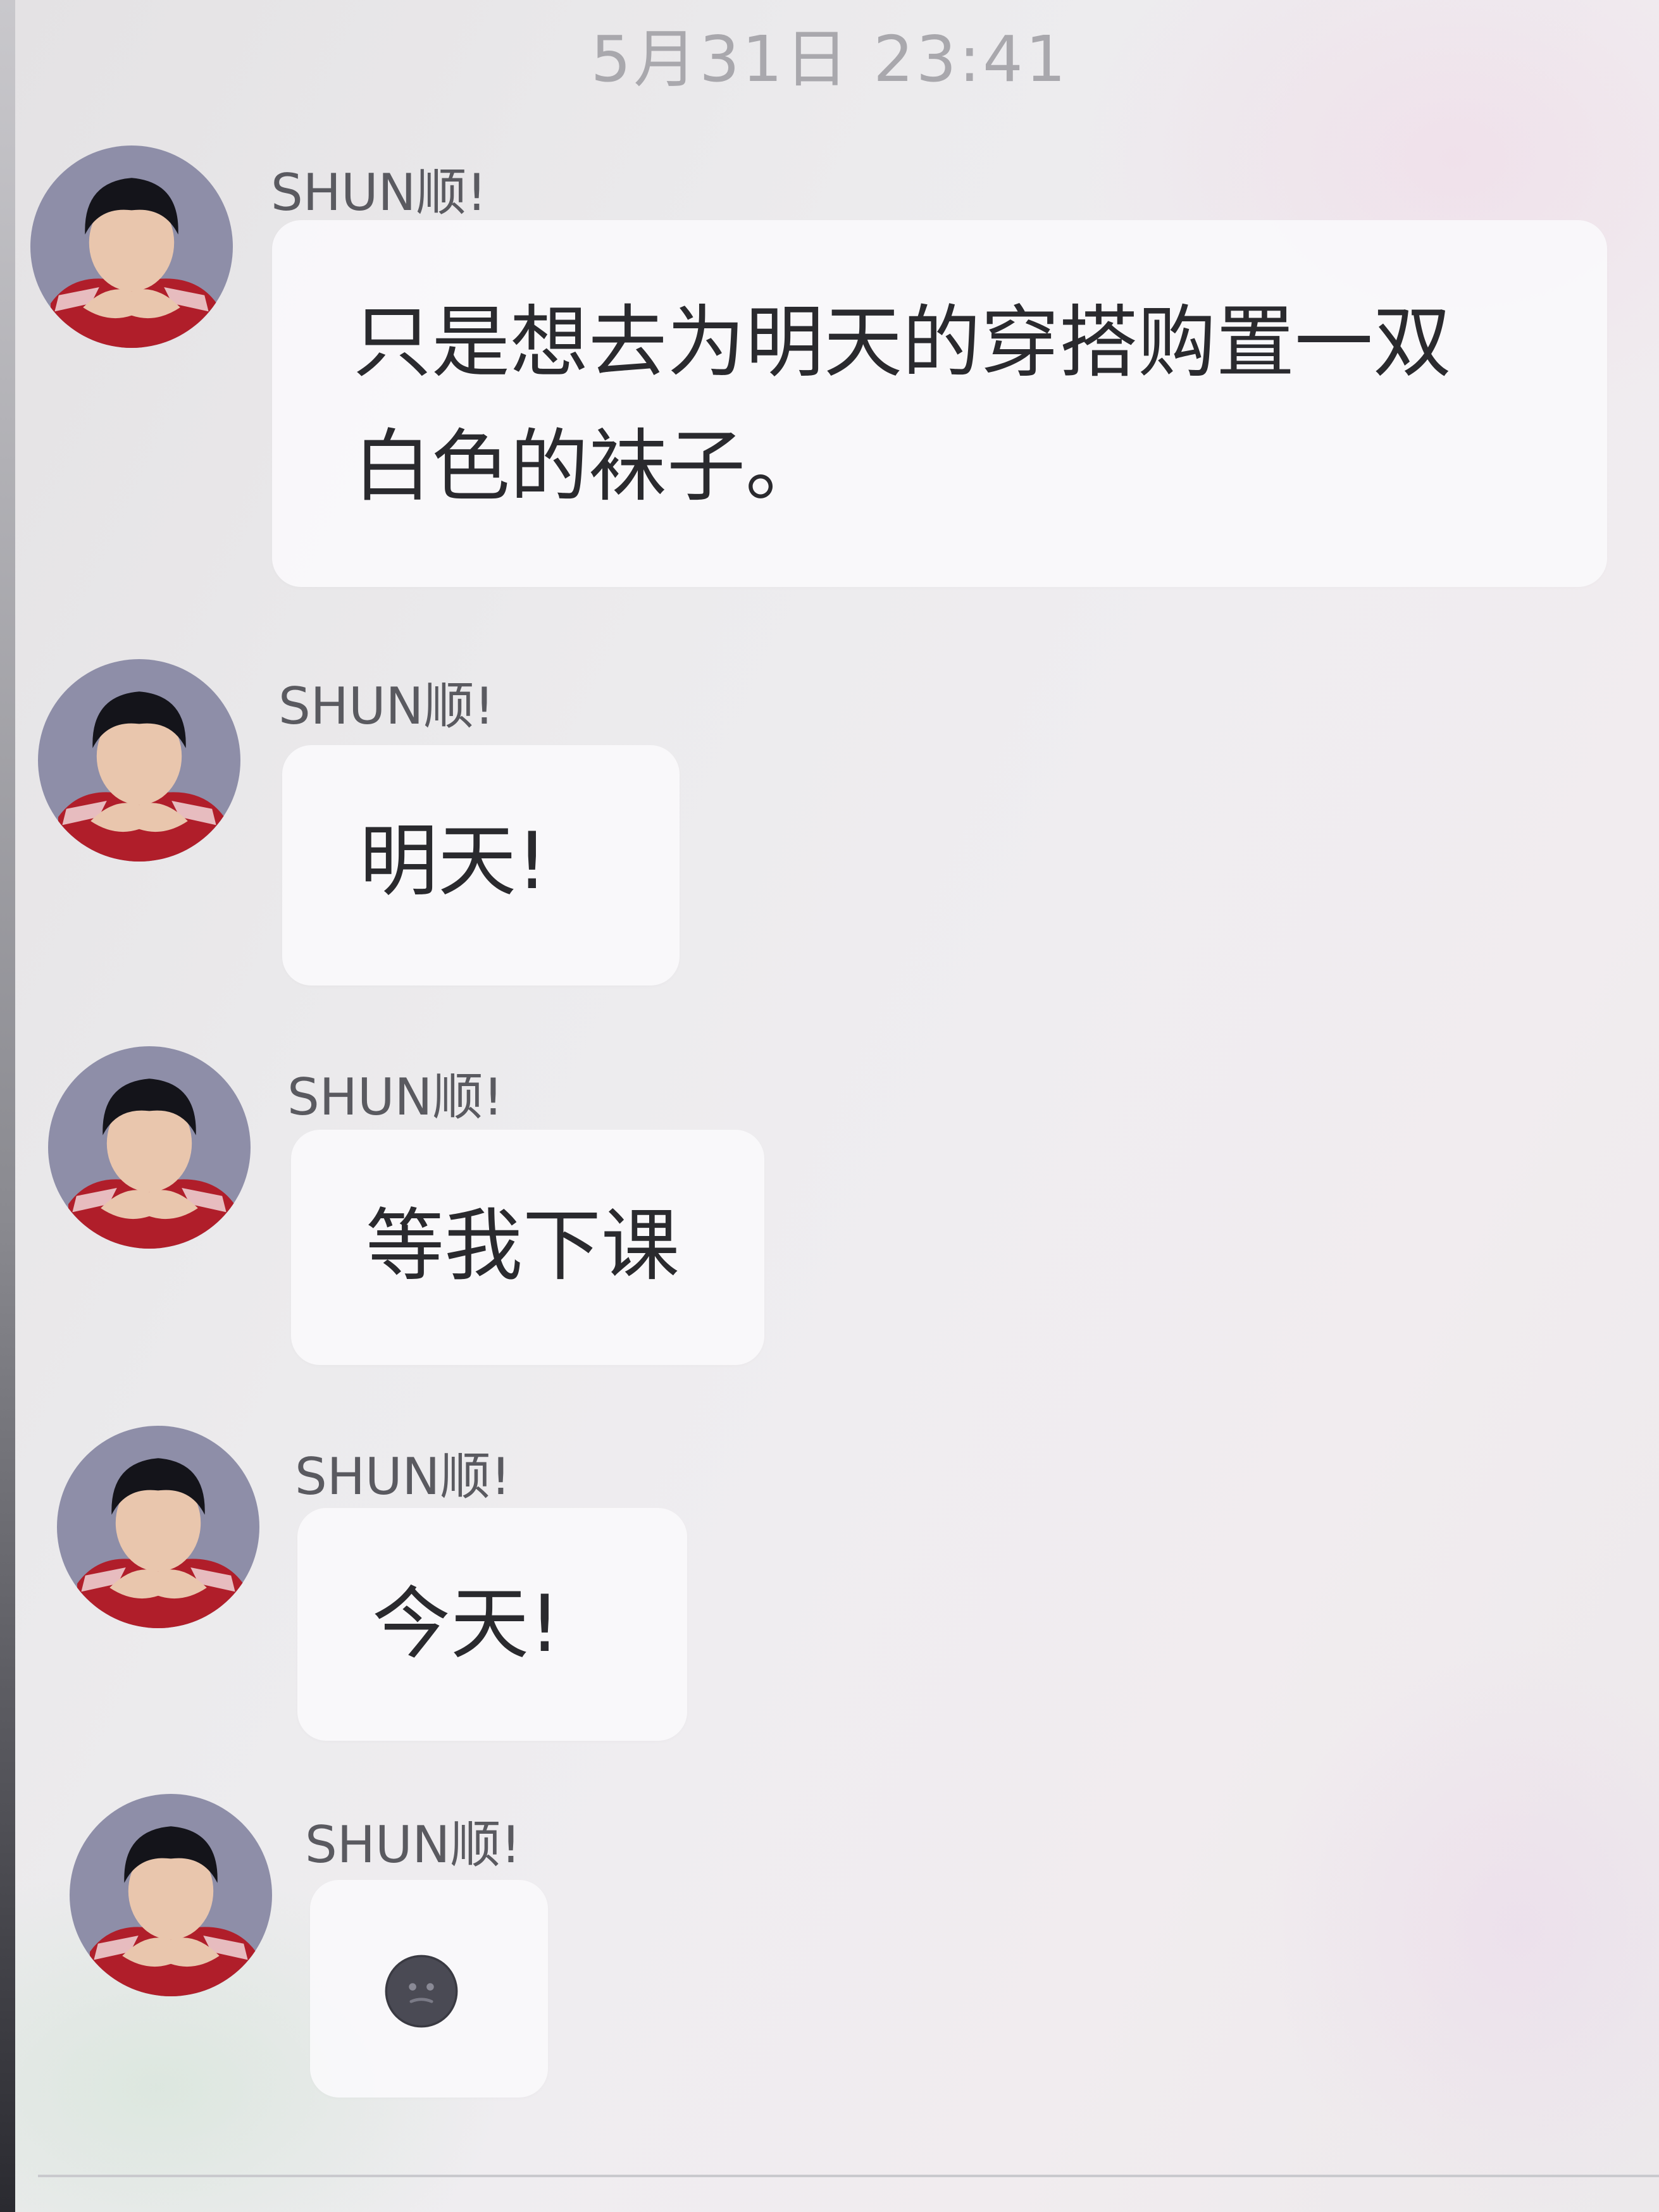 This screenshot has width=1659, height=2212. What do you see at coordinates (523, 1246) in the screenshot?
I see `message-text: 等我下课` at bounding box center [523, 1246].